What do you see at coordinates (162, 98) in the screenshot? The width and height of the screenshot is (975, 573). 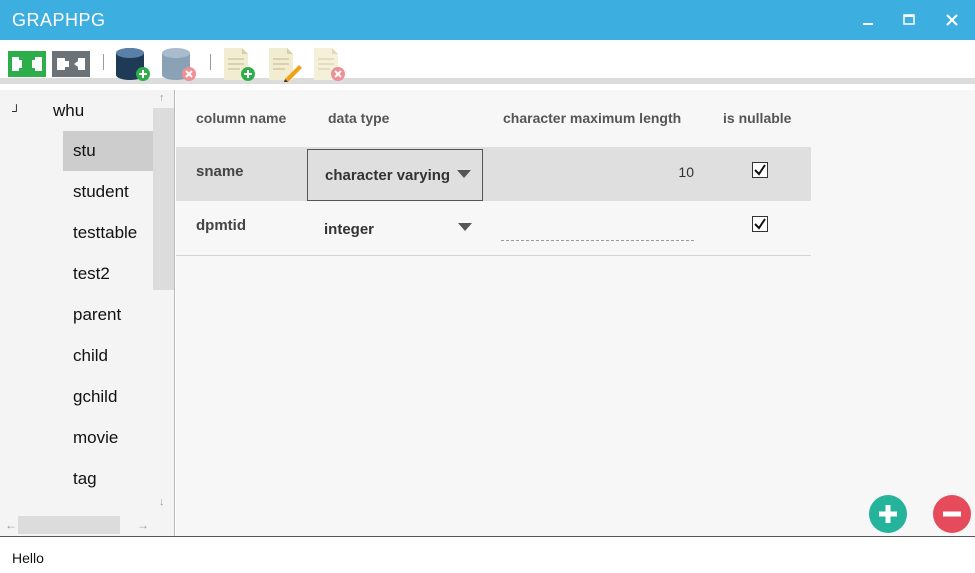 I see `scroll-up-icon: ↑` at bounding box center [162, 98].